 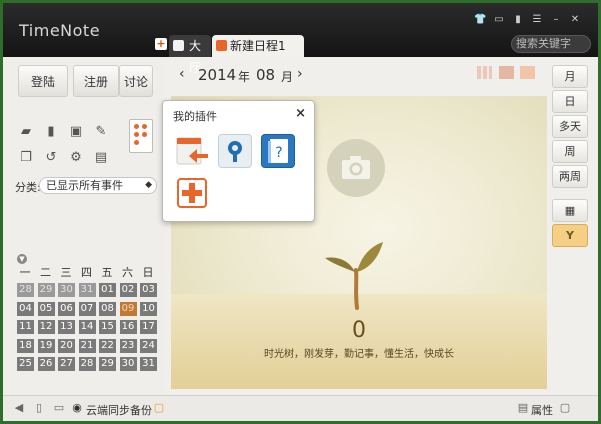 What do you see at coordinates (499, 20) in the screenshot?
I see `window-icon: ▭` at bounding box center [499, 20].